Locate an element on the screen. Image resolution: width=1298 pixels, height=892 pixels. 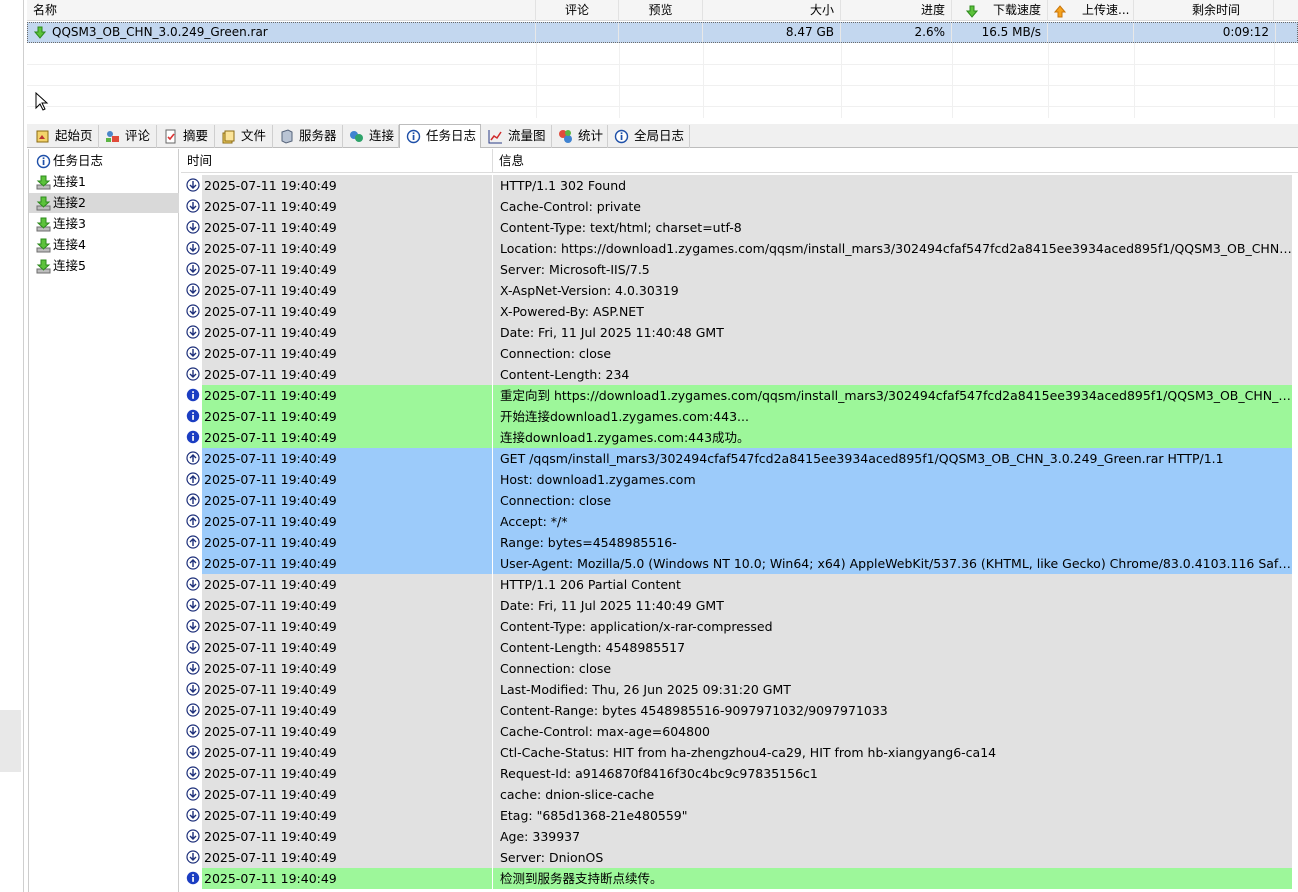
tree-item-connection-3: 连接3 is located at coordinates (104, 224).